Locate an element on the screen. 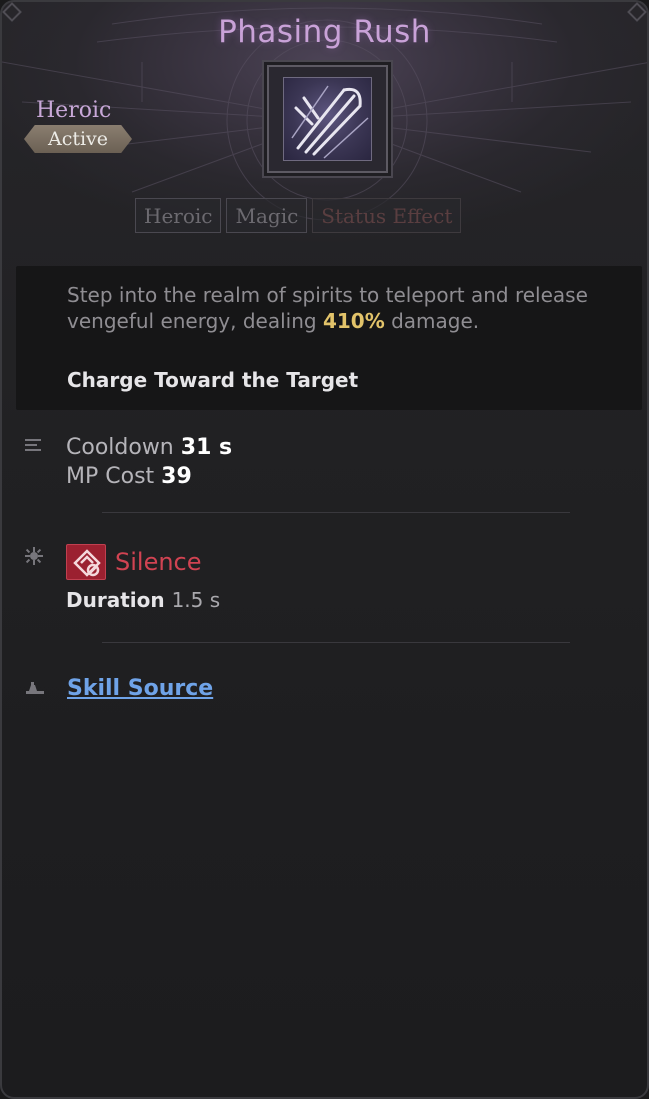 The height and width of the screenshot is (1099, 649). list-icon is located at coordinates (34, 448).